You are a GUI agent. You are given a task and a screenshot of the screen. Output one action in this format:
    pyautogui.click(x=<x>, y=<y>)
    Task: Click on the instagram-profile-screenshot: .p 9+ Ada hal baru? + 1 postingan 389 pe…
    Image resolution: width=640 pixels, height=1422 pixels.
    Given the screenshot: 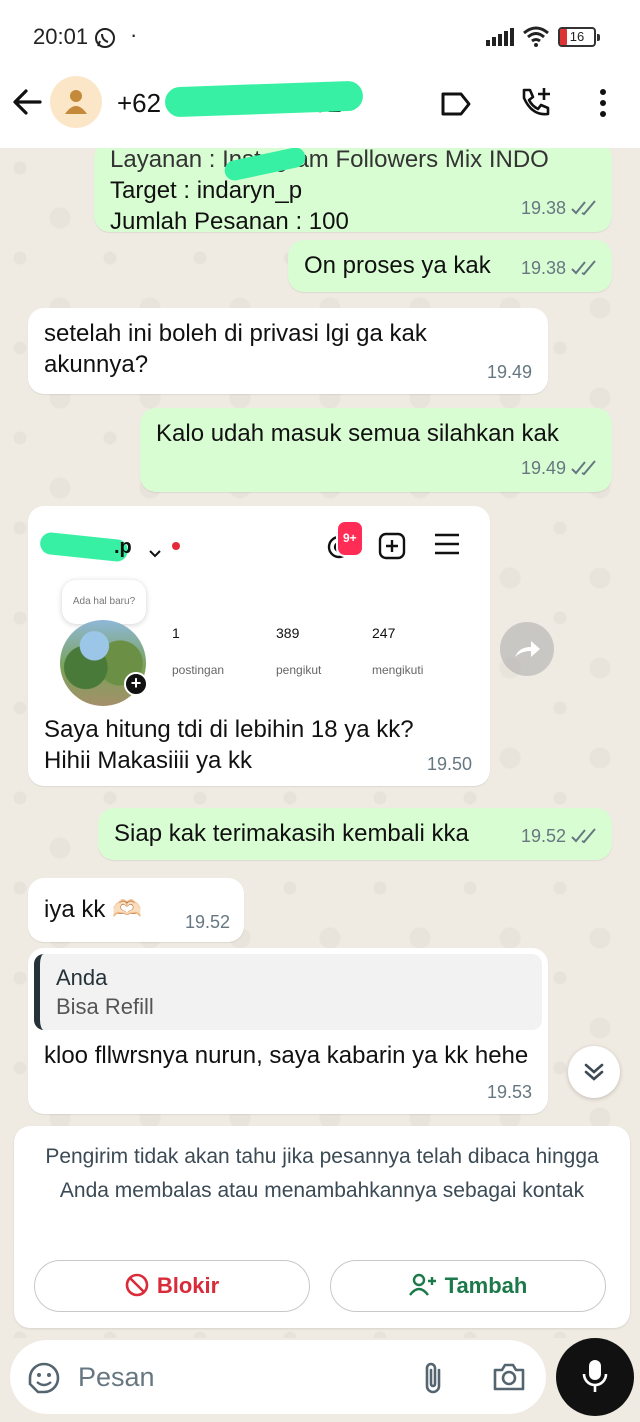 What is the action you would take?
    pyautogui.click(x=259, y=609)
    